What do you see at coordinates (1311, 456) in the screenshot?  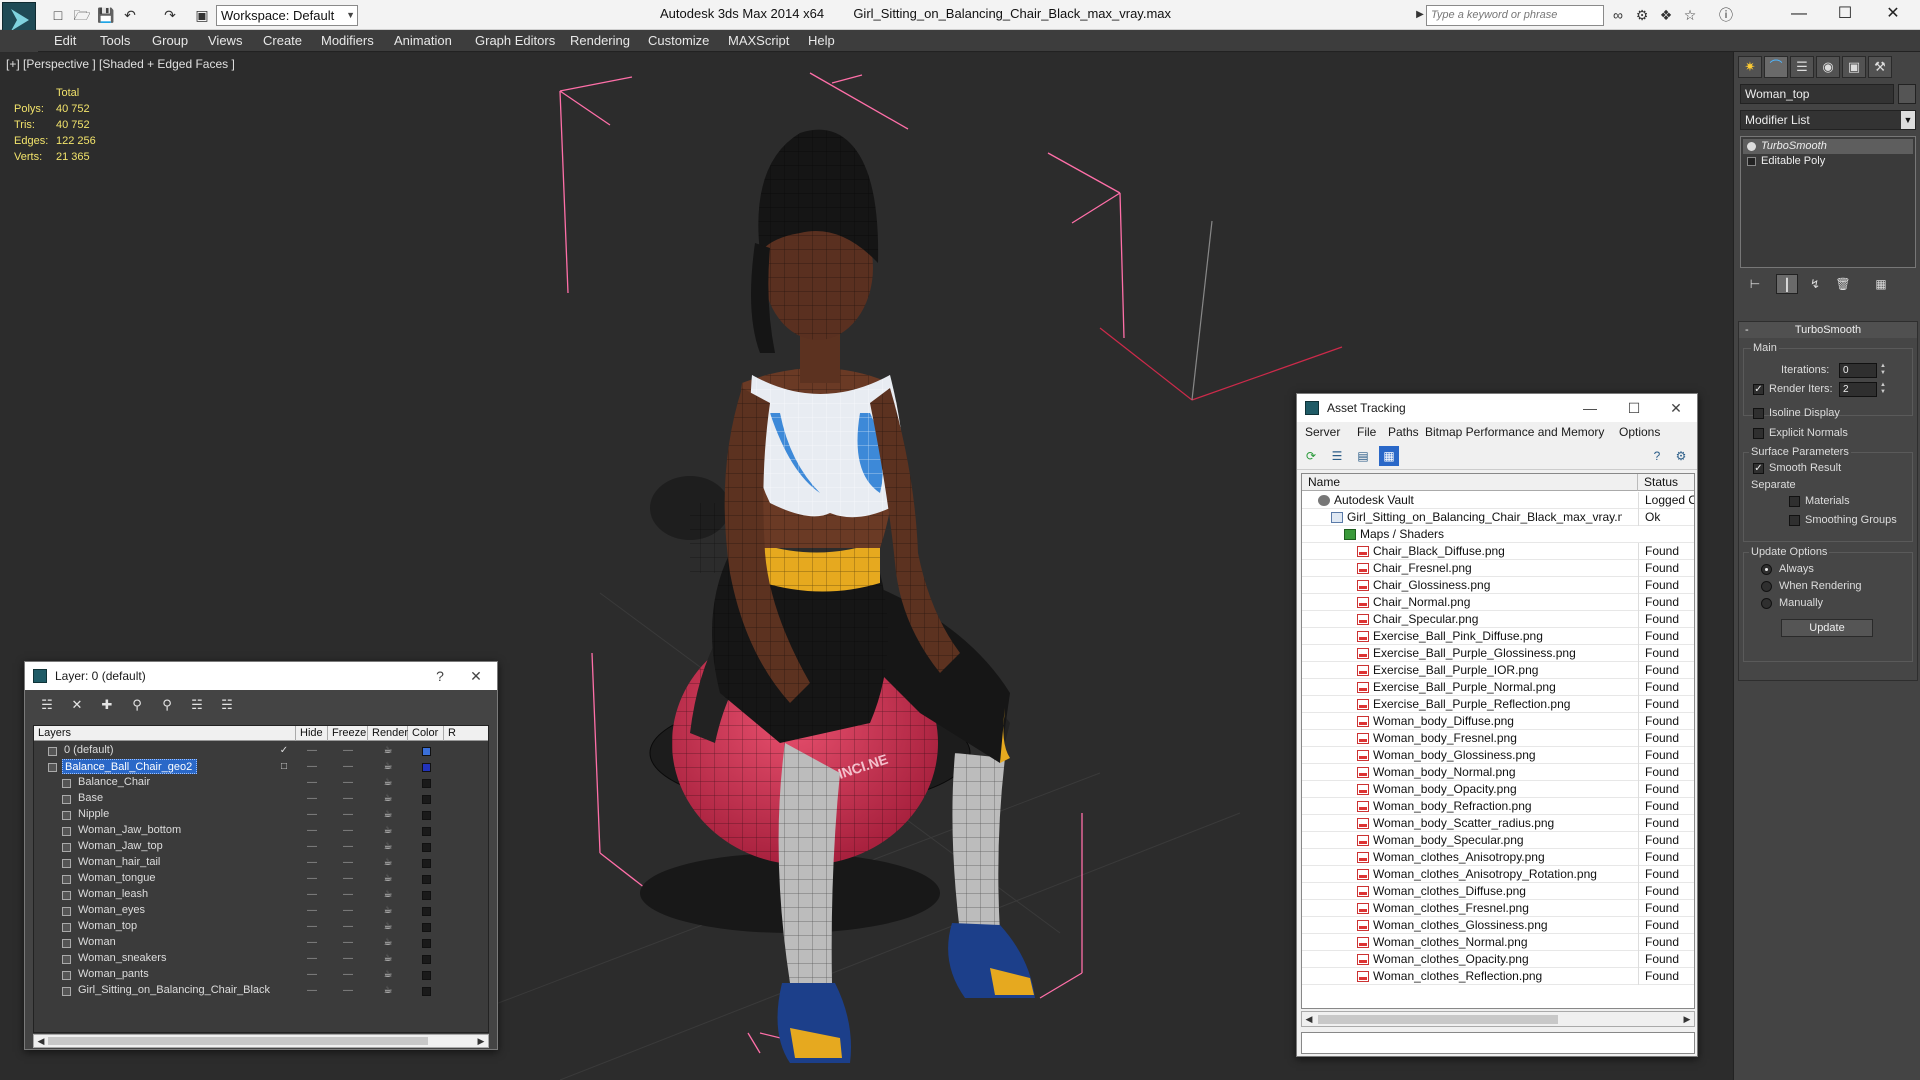 I see `refresh-icon: ⟳` at bounding box center [1311, 456].